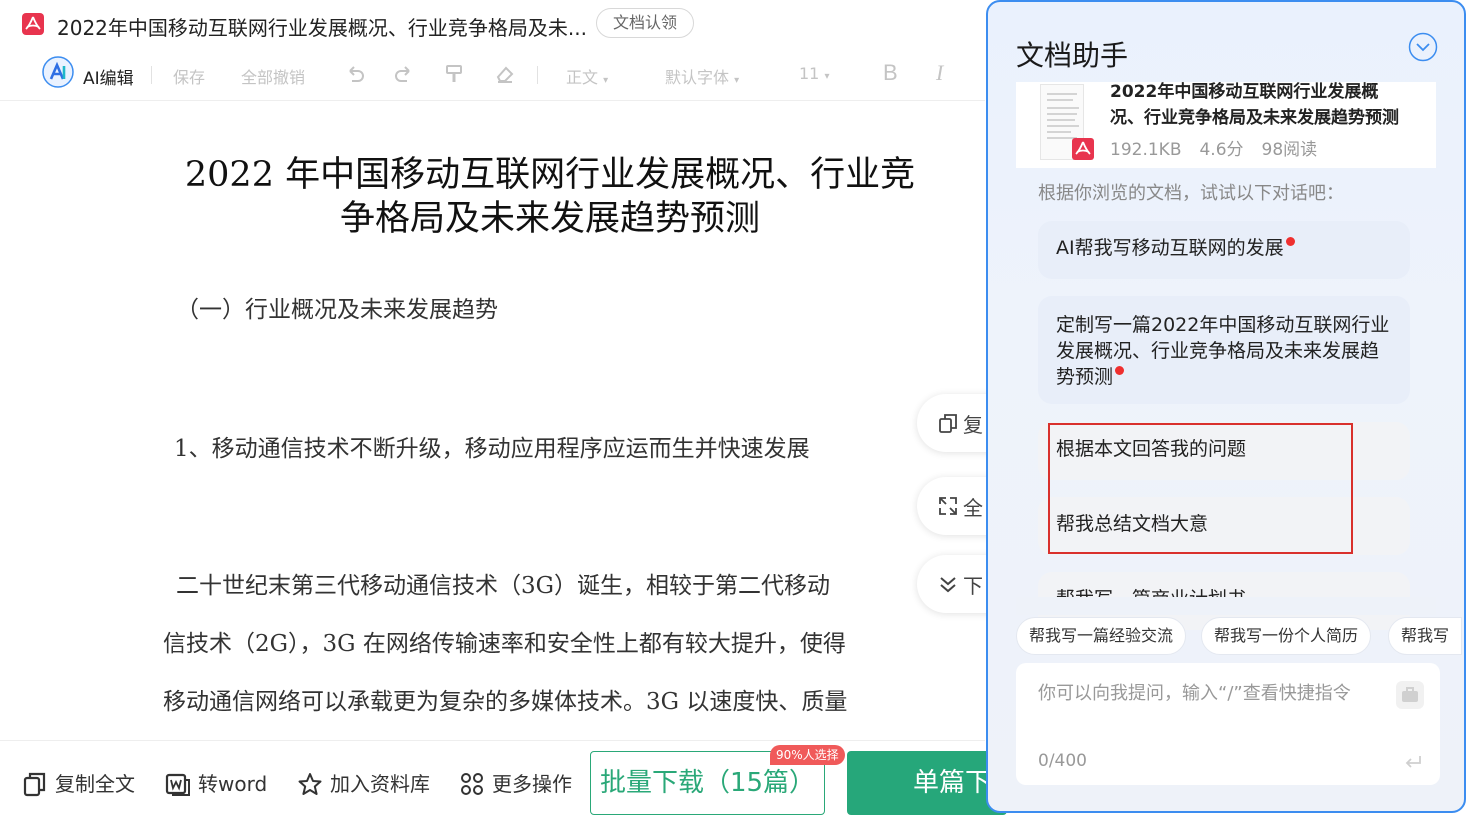 This screenshot has height=821, width=1466. What do you see at coordinates (505, 74) in the screenshot?
I see `eraser-icon` at bounding box center [505, 74].